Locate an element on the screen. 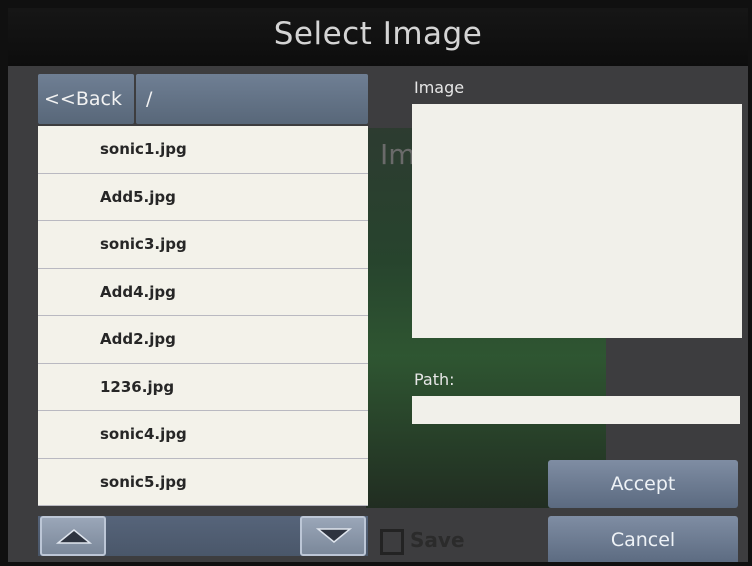  file-item: sonic1.jpg is located at coordinates (203, 150).